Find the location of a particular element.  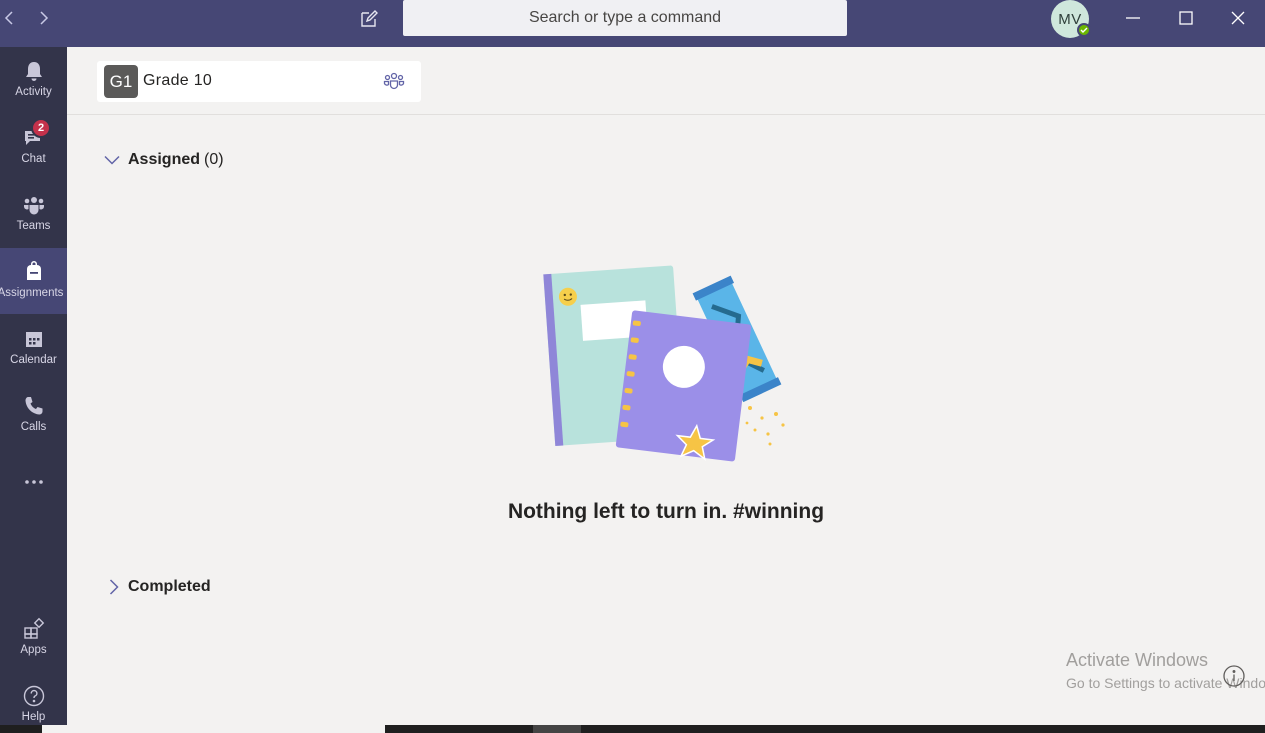

search-input: Search or type a command is located at coordinates (625, 18).